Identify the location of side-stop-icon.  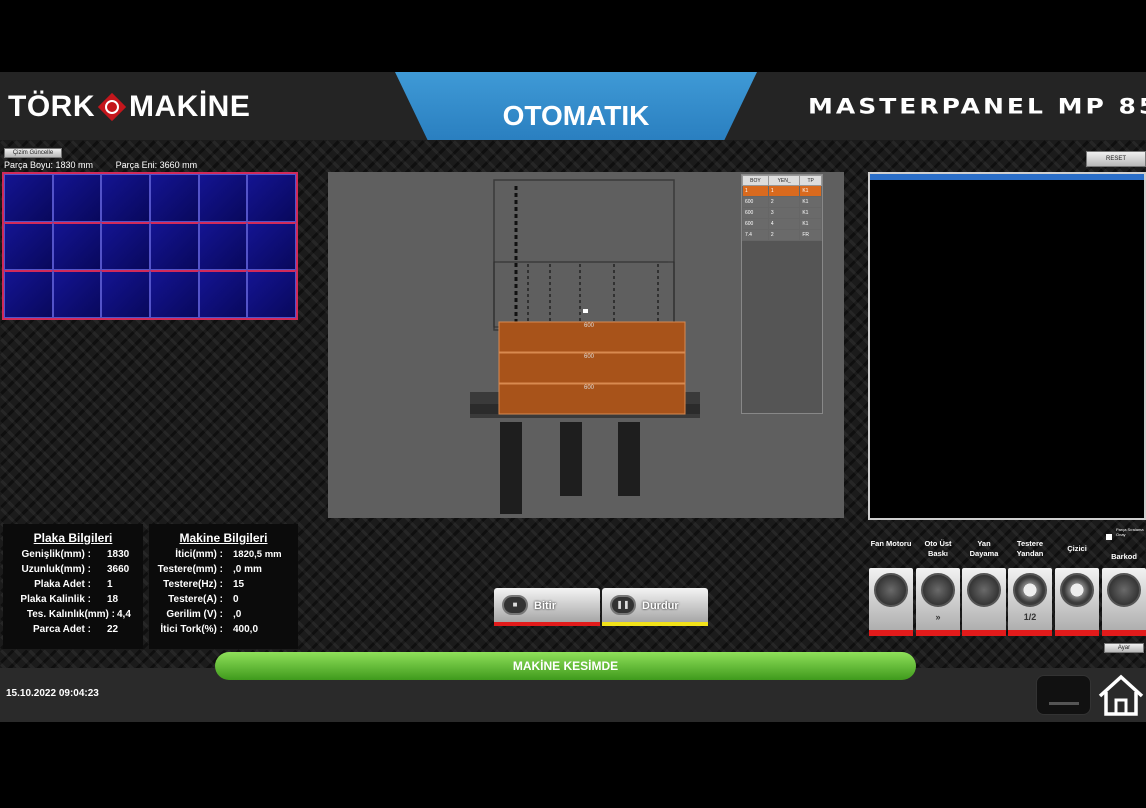
(984, 590).